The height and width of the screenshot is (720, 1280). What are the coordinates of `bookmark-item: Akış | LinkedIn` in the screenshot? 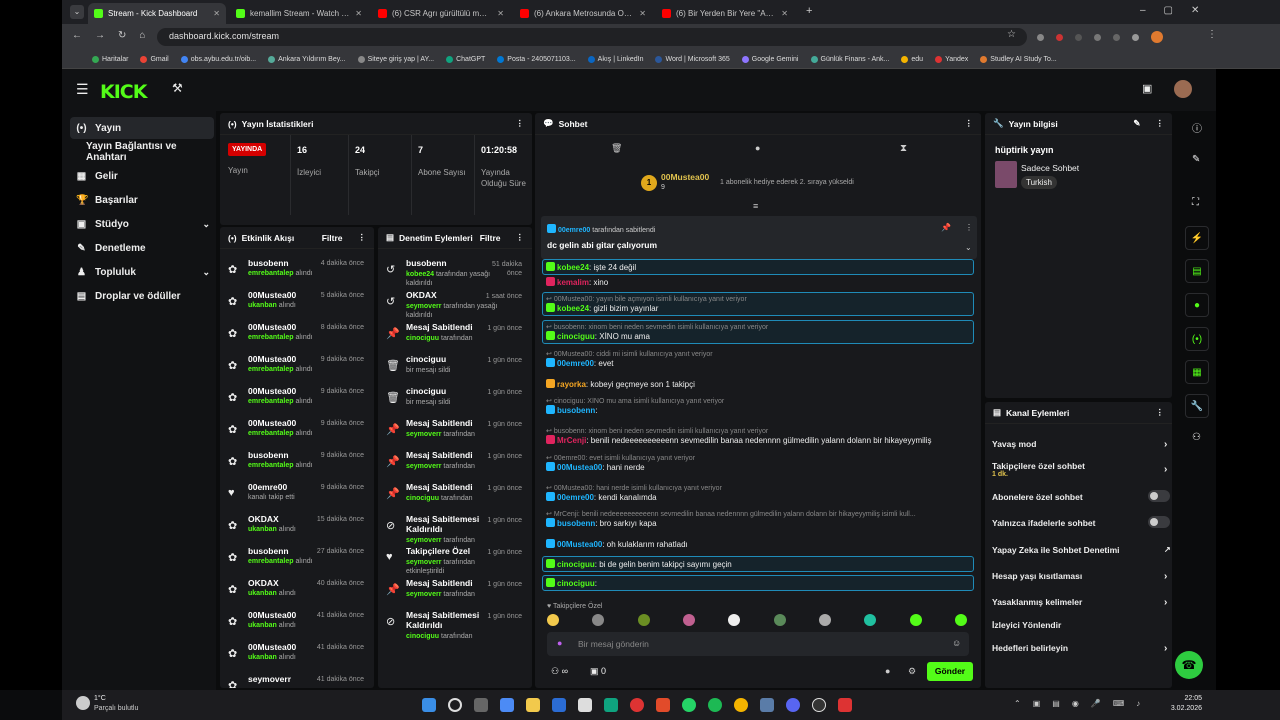 It's located at (615, 59).